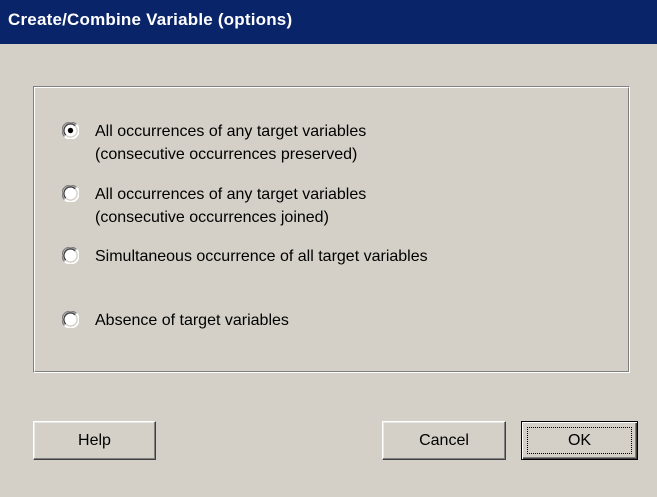 The height and width of the screenshot is (497, 657). I want to click on option-2-line-2: (consecutive occurrences joined), so click(212, 217).